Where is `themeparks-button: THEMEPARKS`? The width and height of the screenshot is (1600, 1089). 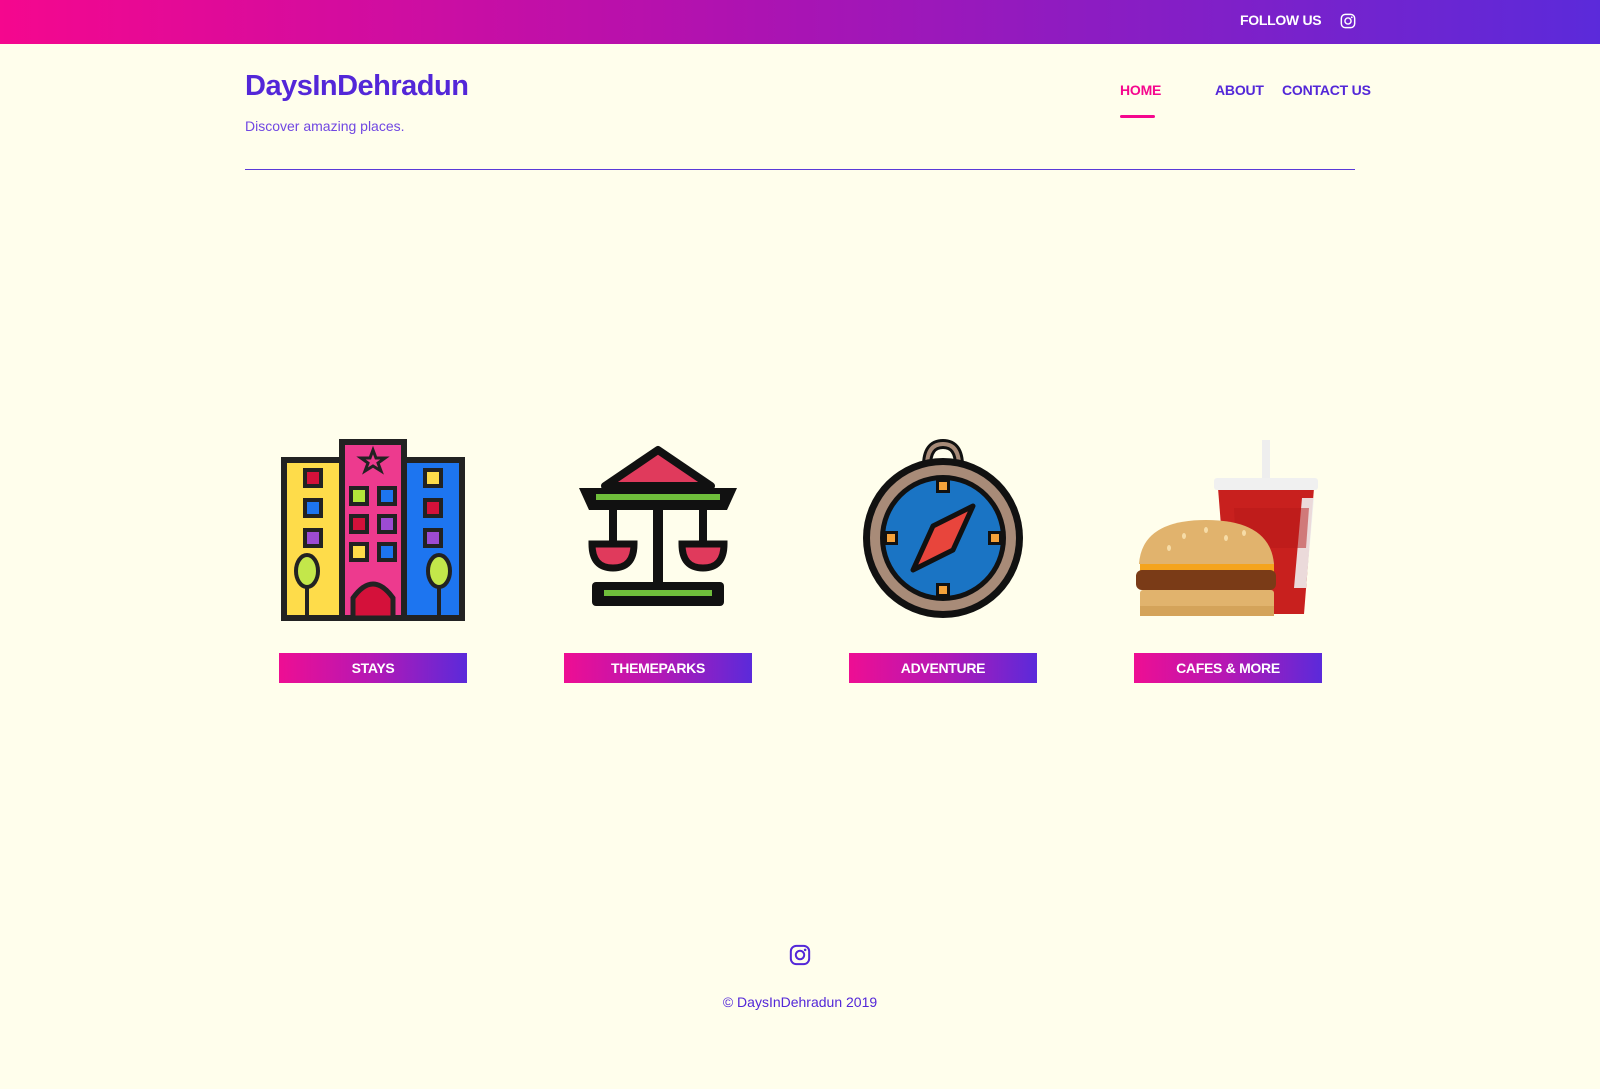 themeparks-button: THEMEPARKS is located at coordinates (658, 668).